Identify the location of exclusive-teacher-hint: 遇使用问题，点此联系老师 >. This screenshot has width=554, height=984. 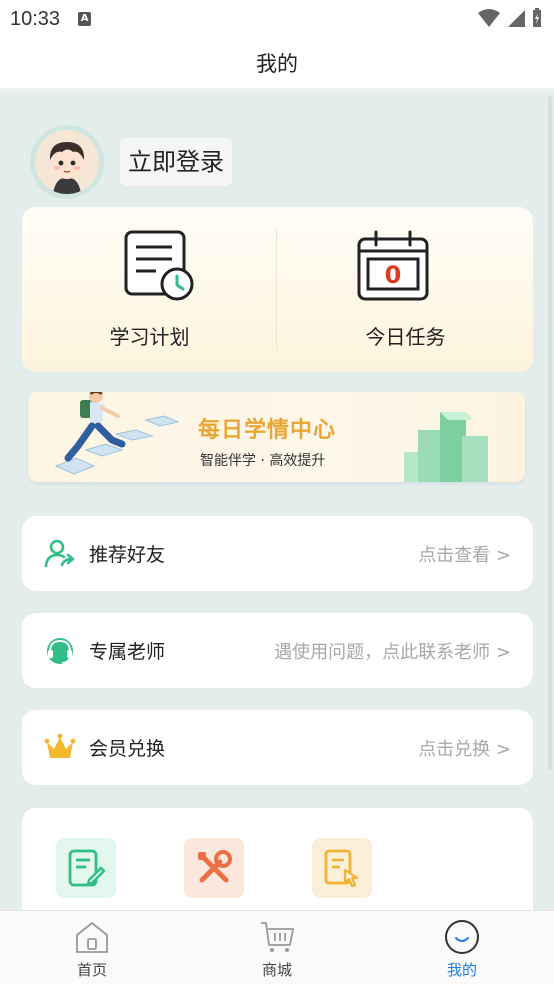
(392, 652).